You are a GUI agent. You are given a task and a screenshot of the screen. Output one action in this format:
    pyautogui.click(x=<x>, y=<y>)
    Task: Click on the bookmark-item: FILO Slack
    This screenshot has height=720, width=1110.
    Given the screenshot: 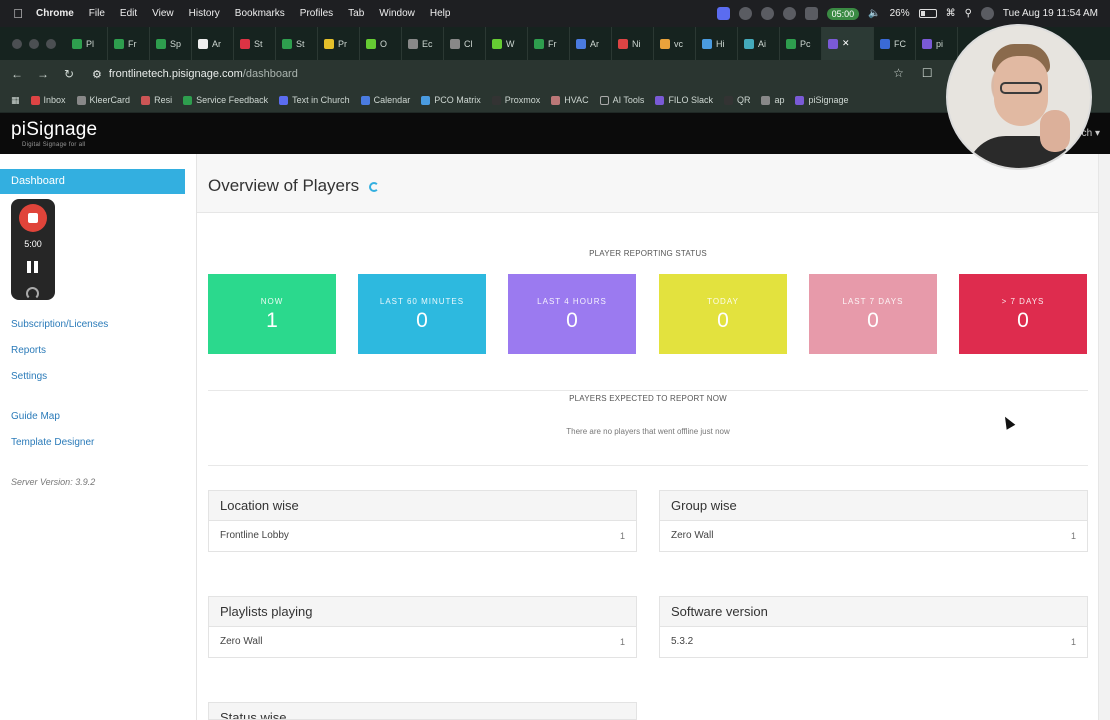 What is the action you would take?
    pyautogui.click(x=684, y=100)
    